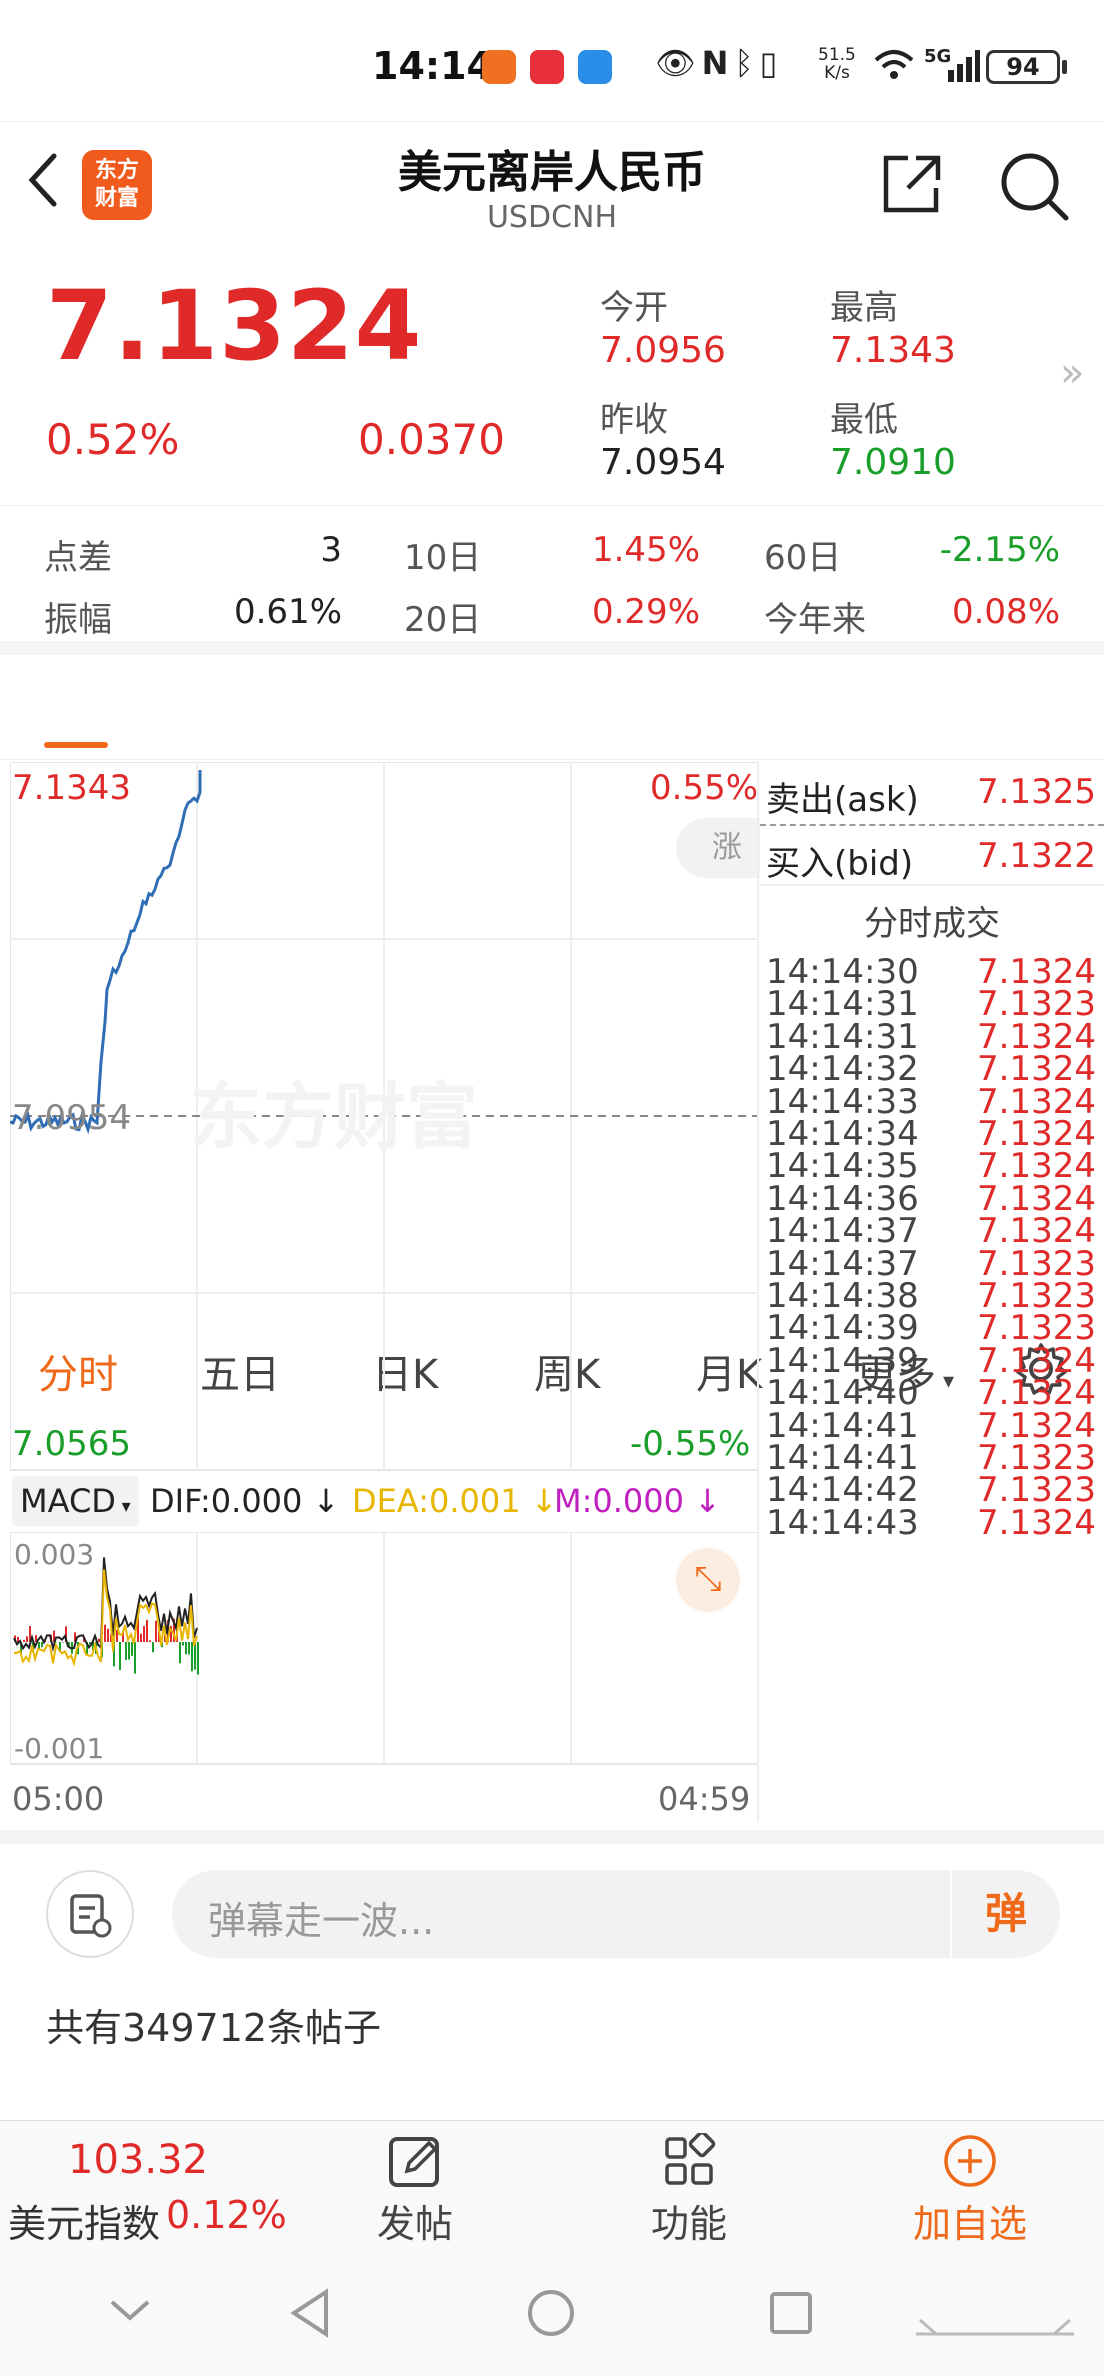 This screenshot has width=1104, height=2376. What do you see at coordinates (1005, 612) in the screenshot?
I see `ytd-value: 0.08%` at bounding box center [1005, 612].